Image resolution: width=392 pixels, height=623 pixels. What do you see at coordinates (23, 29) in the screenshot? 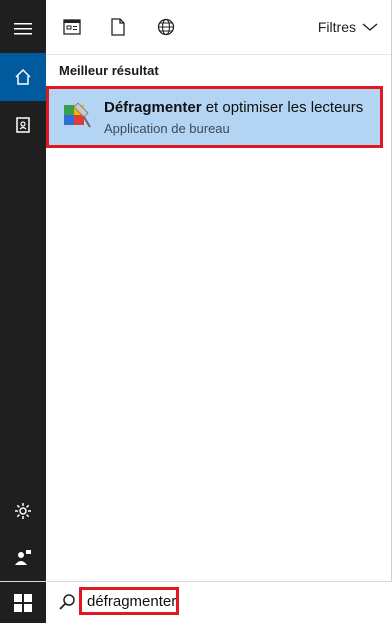
I see `hamburger-menu-icon` at bounding box center [23, 29].